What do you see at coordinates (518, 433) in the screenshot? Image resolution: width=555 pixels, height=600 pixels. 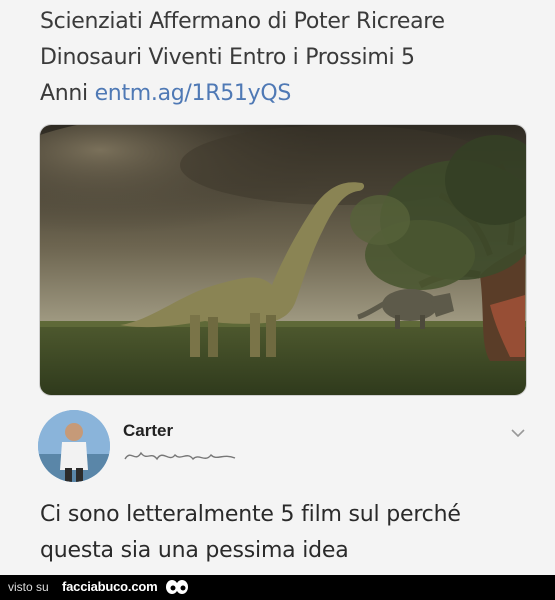 I see `chevron-down-icon` at bounding box center [518, 433].